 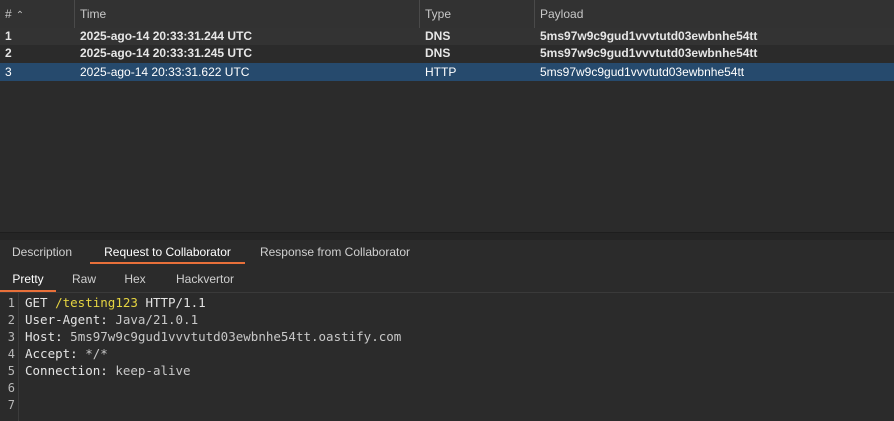 What do you see at coordinates (93, 14) in the screenshot?
I see `column-header-label: Time` at bounding box center [93, 14].